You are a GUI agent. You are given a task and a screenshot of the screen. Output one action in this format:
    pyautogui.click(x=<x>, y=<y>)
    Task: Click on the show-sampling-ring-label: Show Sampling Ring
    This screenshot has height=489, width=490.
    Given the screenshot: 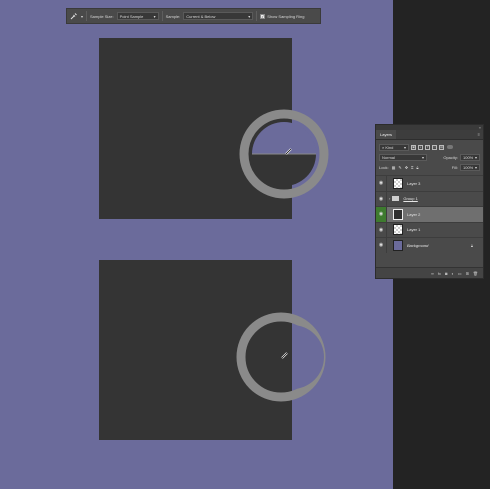 What is the action you would take?
    pyautogui.click(x=286, y=16)
    